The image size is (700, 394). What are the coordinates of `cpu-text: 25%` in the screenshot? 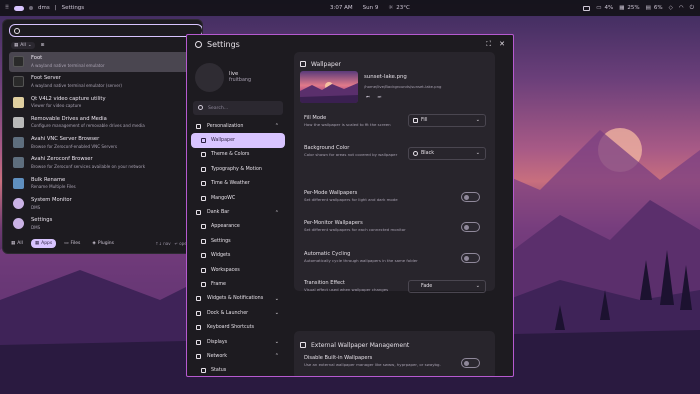 It's located at (633, 8).